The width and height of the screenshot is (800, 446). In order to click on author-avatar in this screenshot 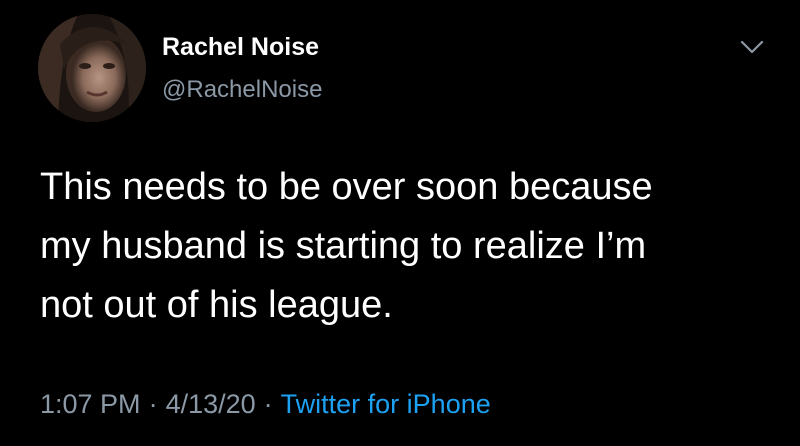, I will do `click(92, 68)`.